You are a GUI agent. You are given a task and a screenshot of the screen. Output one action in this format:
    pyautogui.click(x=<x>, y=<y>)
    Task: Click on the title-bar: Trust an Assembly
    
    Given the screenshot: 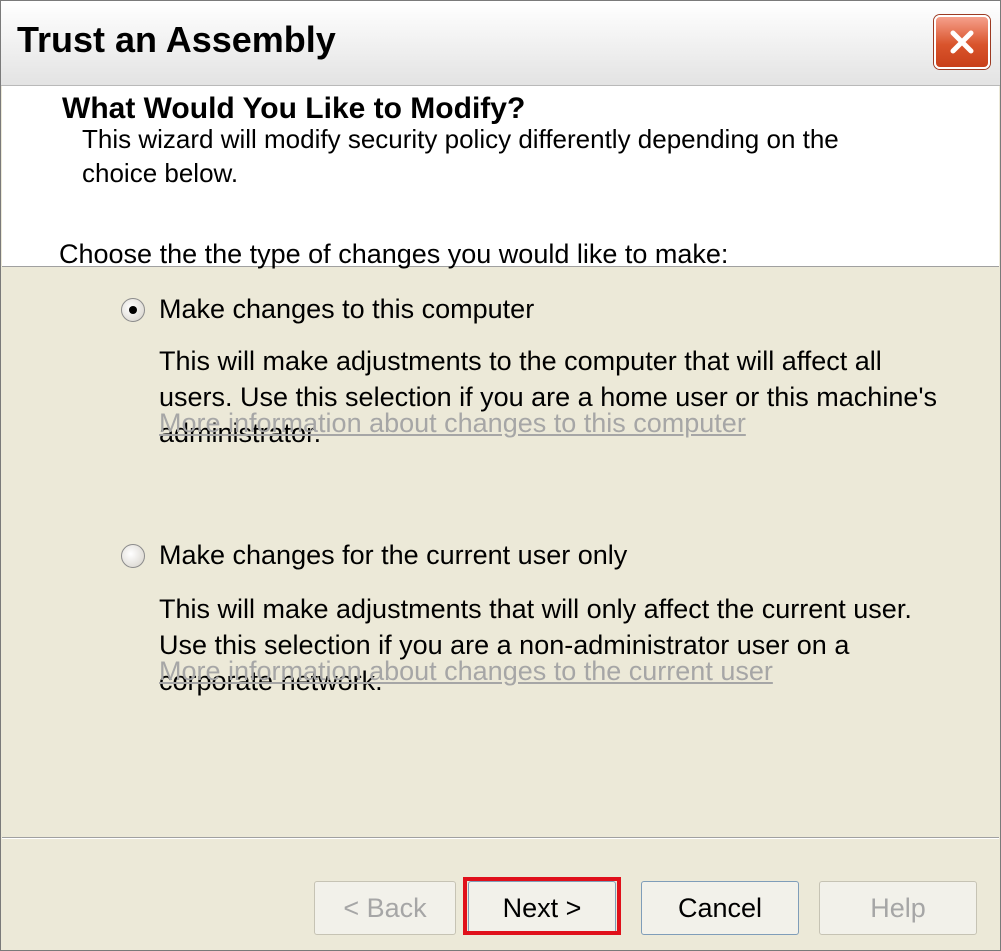 What is the action you would take?
    pyautogui.click(x=500, y=43)
    